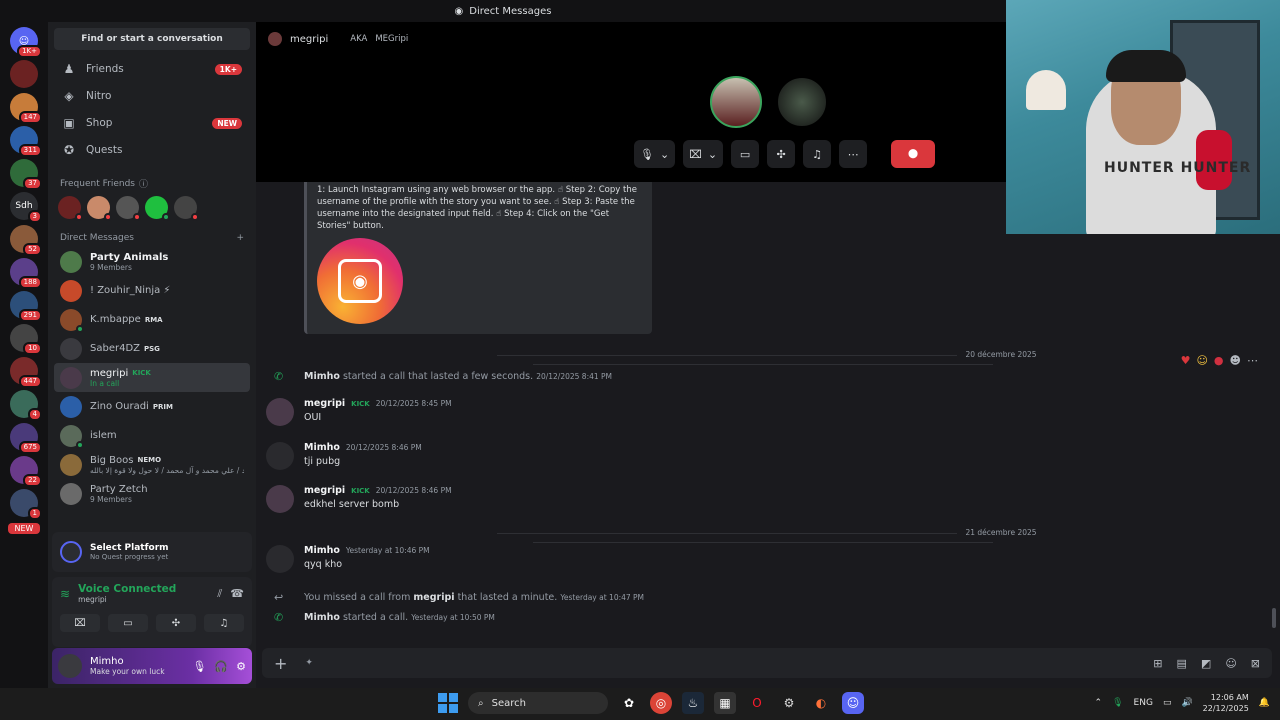 This screenshot has width=1280, height=720. What do you see at coordinates (219, 594) in the screenshot?
I see `noise-suppression-icon: ⫽` at bounding box center [219, 594].